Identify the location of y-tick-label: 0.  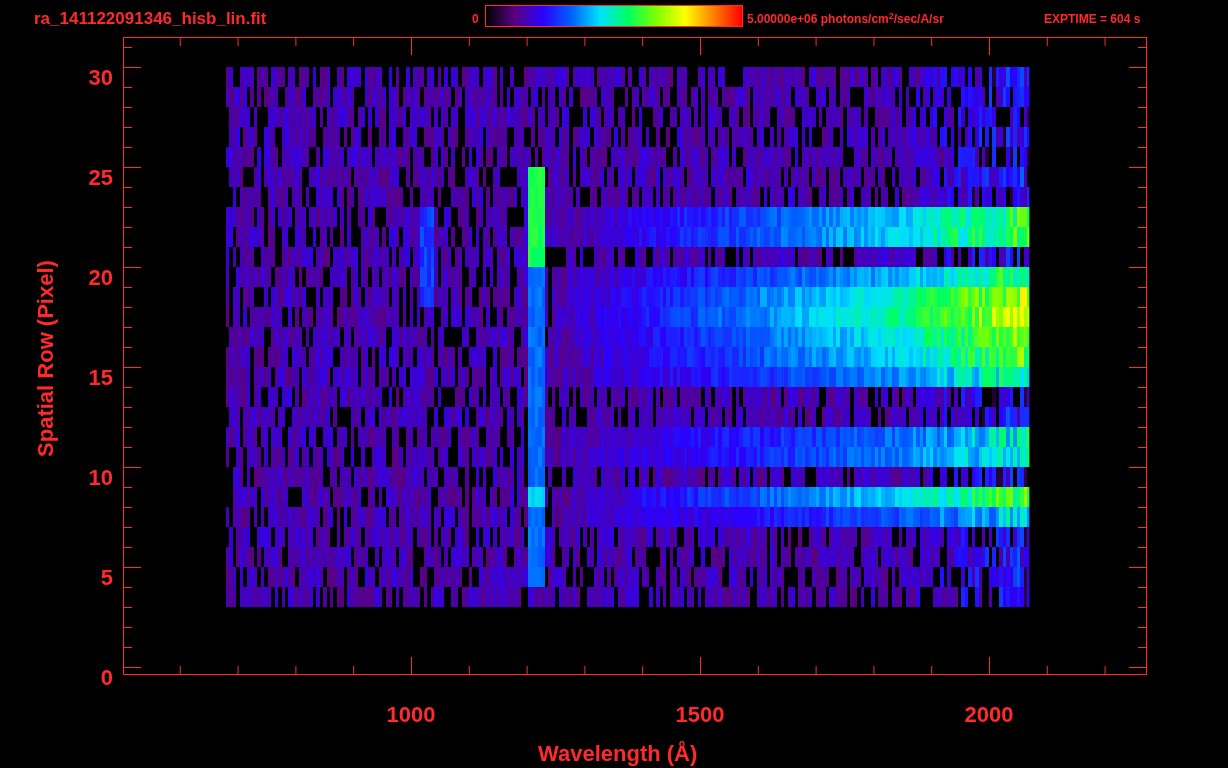
(106, 677).